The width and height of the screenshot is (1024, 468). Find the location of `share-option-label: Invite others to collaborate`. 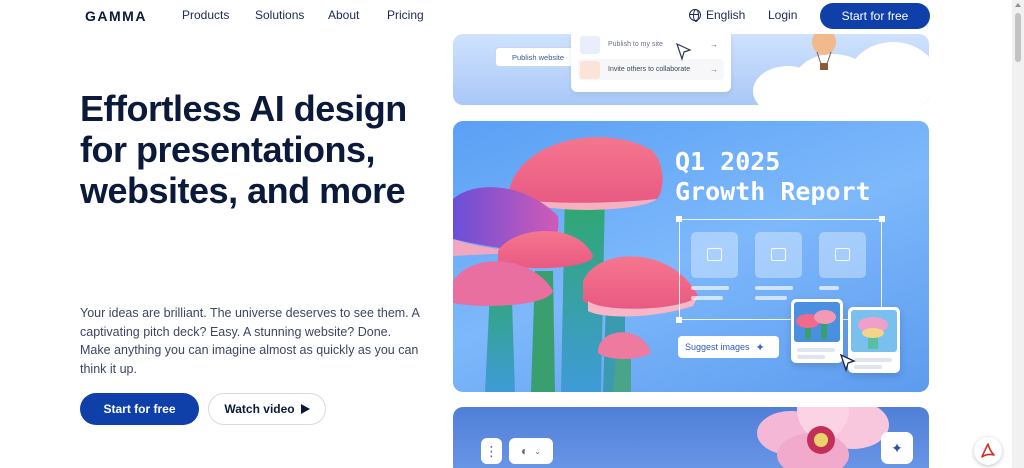

share-option-label: Invite others to collaborate is located at coordinates (649, 69).